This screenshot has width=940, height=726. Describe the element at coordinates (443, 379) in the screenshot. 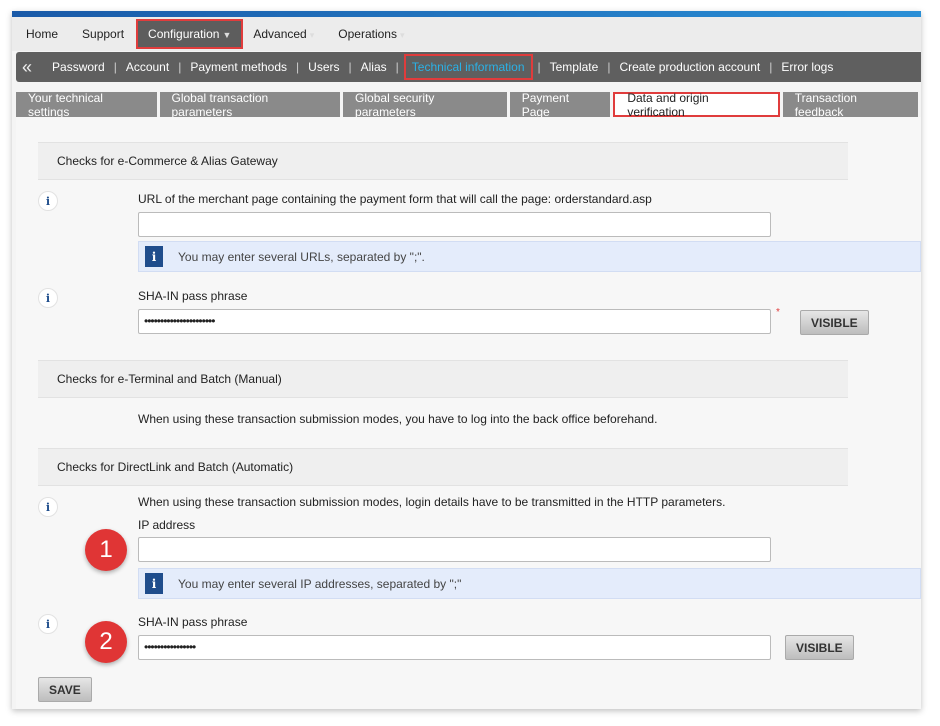

I see `section-header-eterminal: Checks for e-Terminal and Batch (Manual)` at that location.